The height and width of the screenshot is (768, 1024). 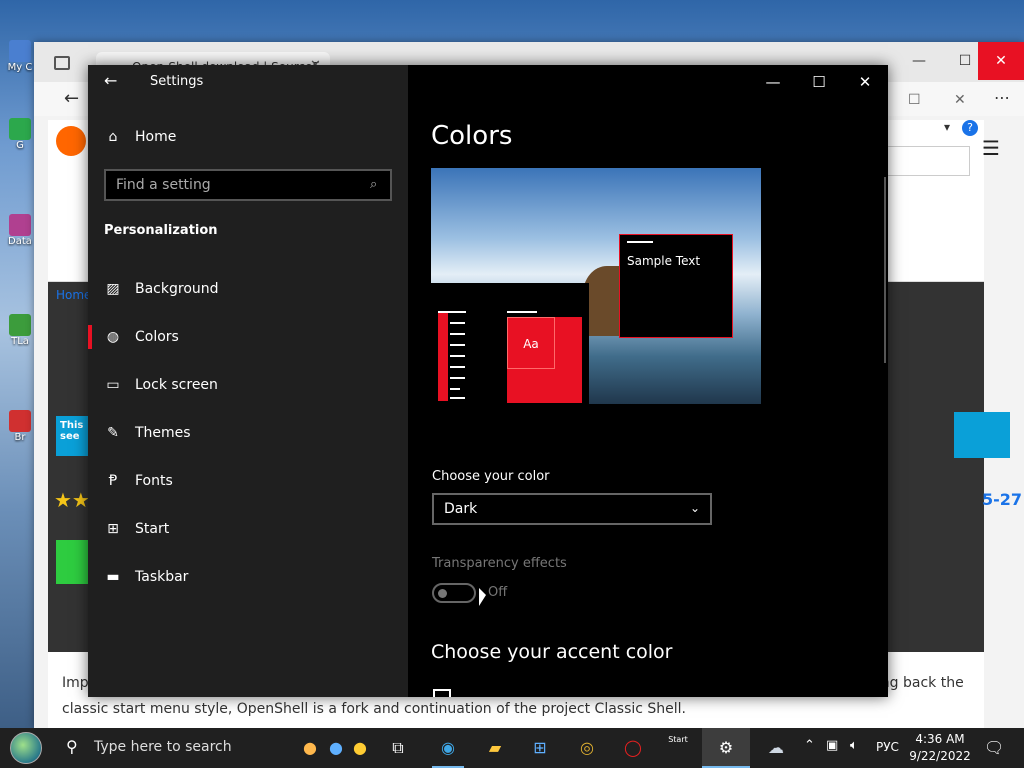 What do you see at coordinates (448, 748) in the screenshot?
I see `edge-icon: ◉` at bounding box center [448, 748].